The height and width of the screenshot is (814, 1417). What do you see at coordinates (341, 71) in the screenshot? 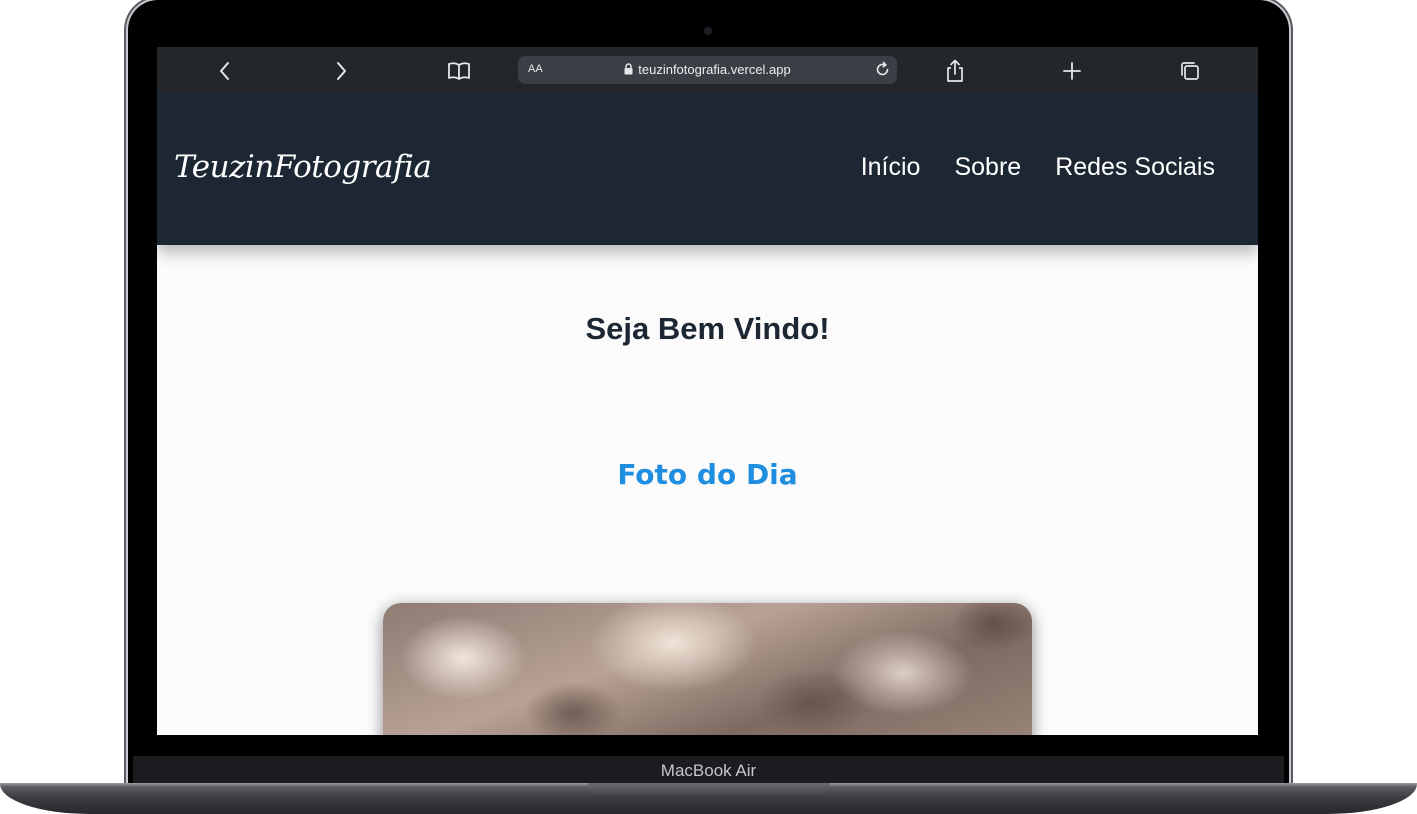
I see `forward-icon` at bounding box center [341, 71].